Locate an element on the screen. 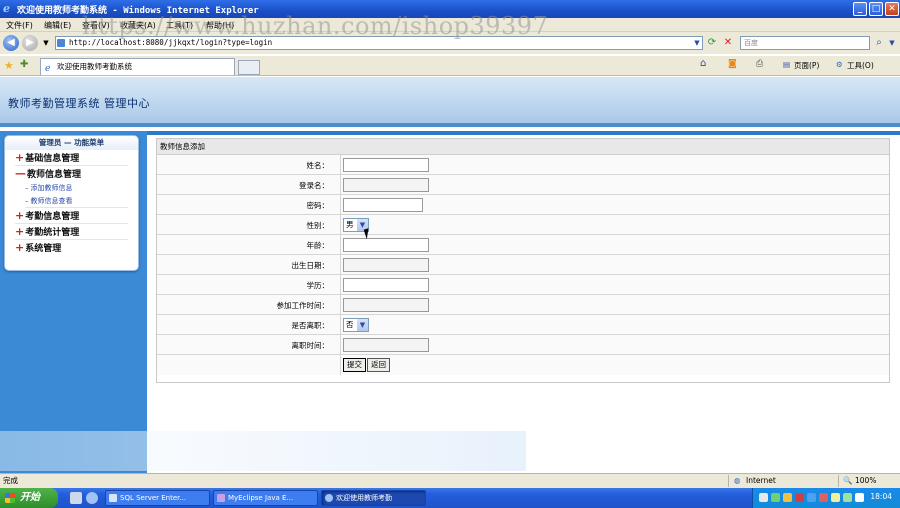  ie-quicklaunch-icon is located at coordinates (92, 498).